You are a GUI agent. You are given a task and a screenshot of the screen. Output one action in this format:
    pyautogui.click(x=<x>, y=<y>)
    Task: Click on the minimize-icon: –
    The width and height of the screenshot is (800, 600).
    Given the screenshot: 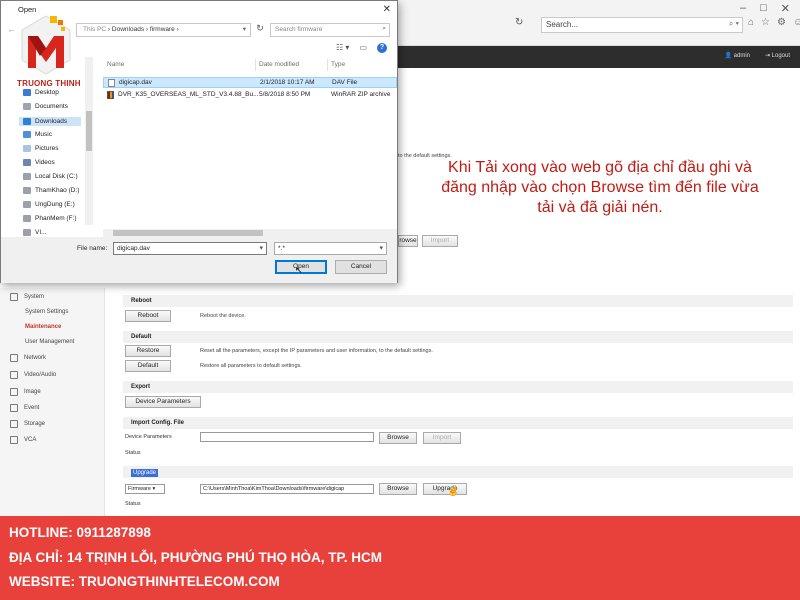 What is the action you would take?
    pyautogui.click(x=743, y=8)
    